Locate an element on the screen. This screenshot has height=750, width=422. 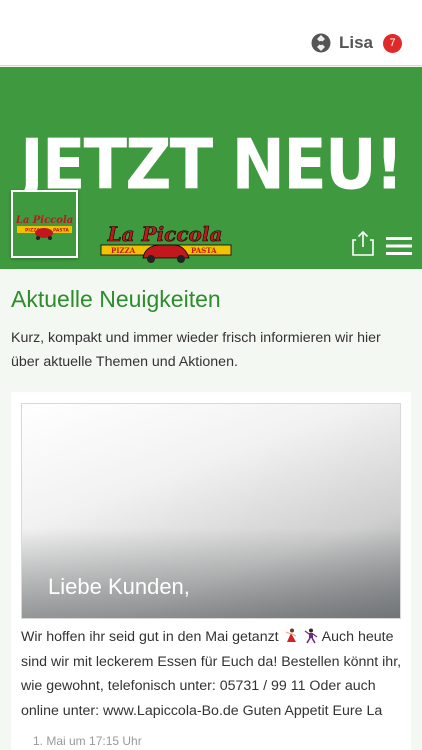
logo-small-right-tag: PASTA is located at coordinates (61, 231).